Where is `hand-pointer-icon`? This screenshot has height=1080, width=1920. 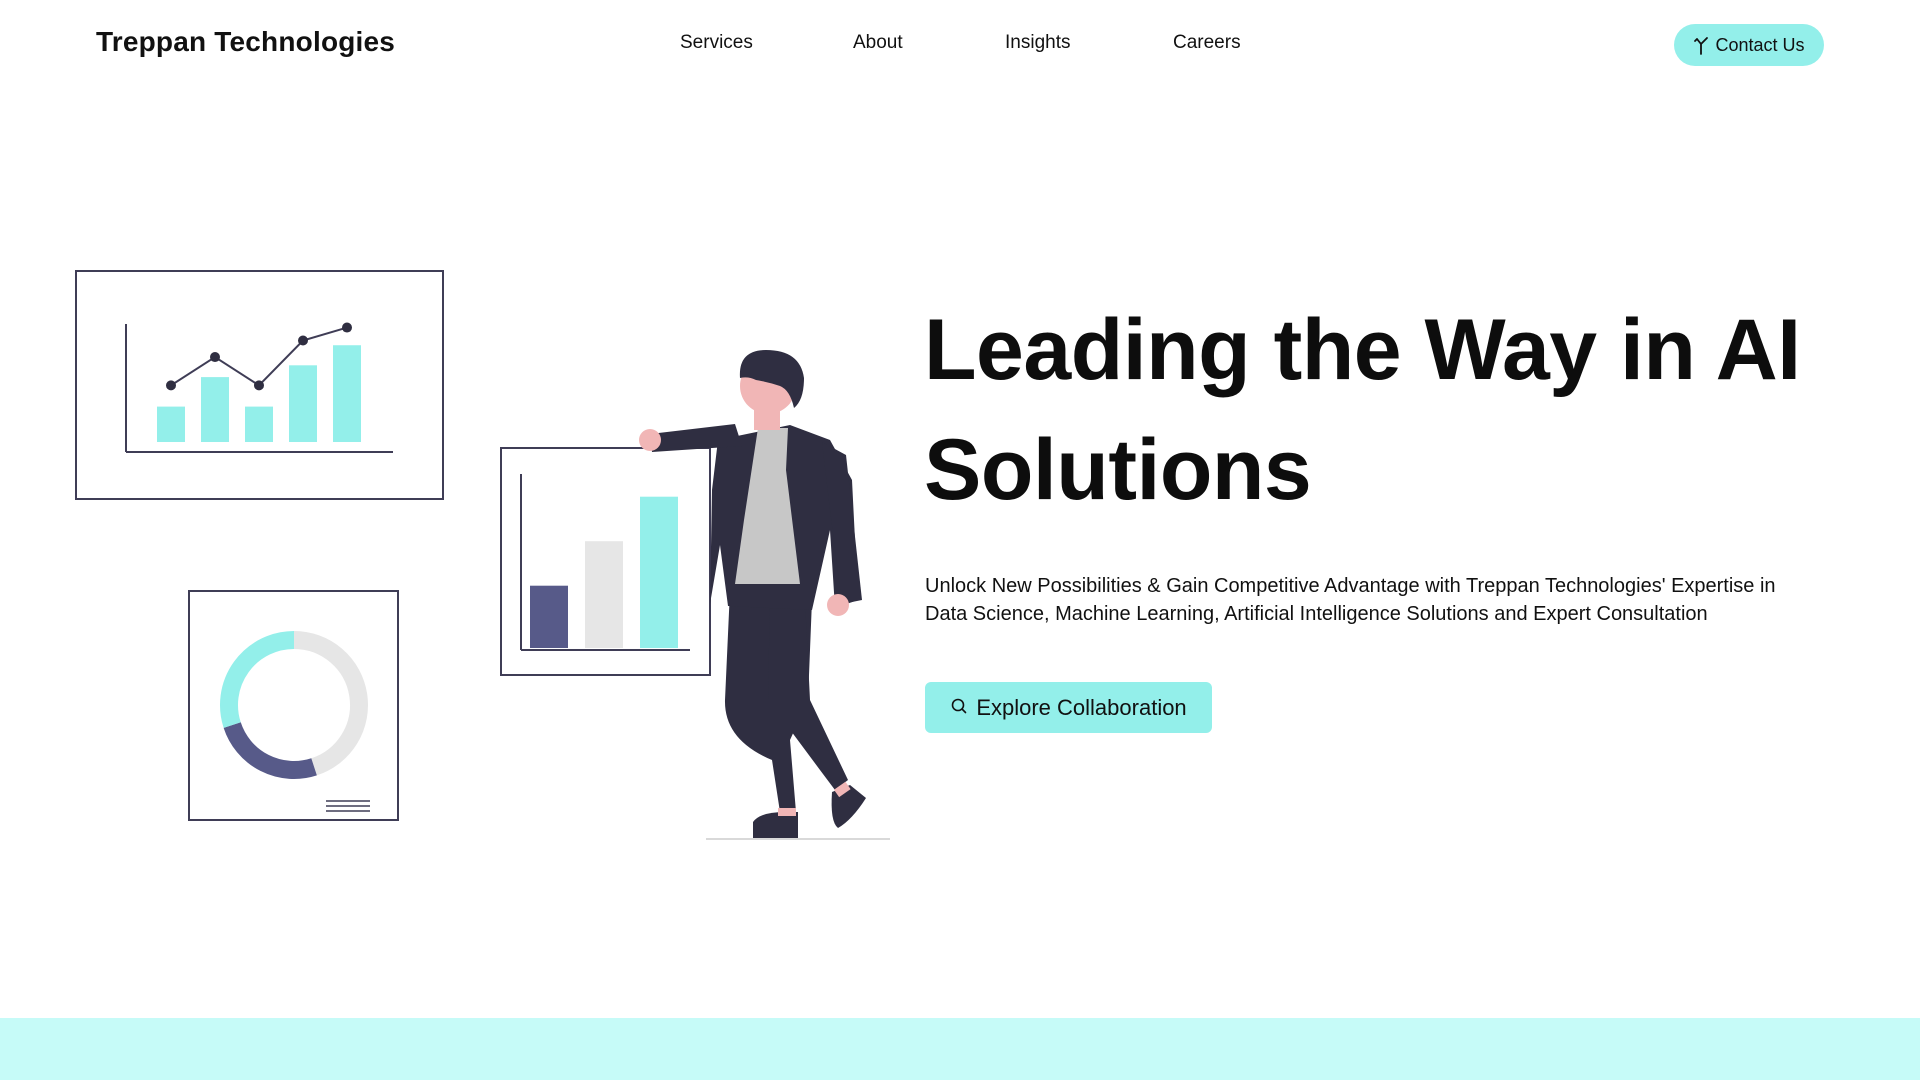
hand-pointer-icon is located at coordinates (1701, 45).